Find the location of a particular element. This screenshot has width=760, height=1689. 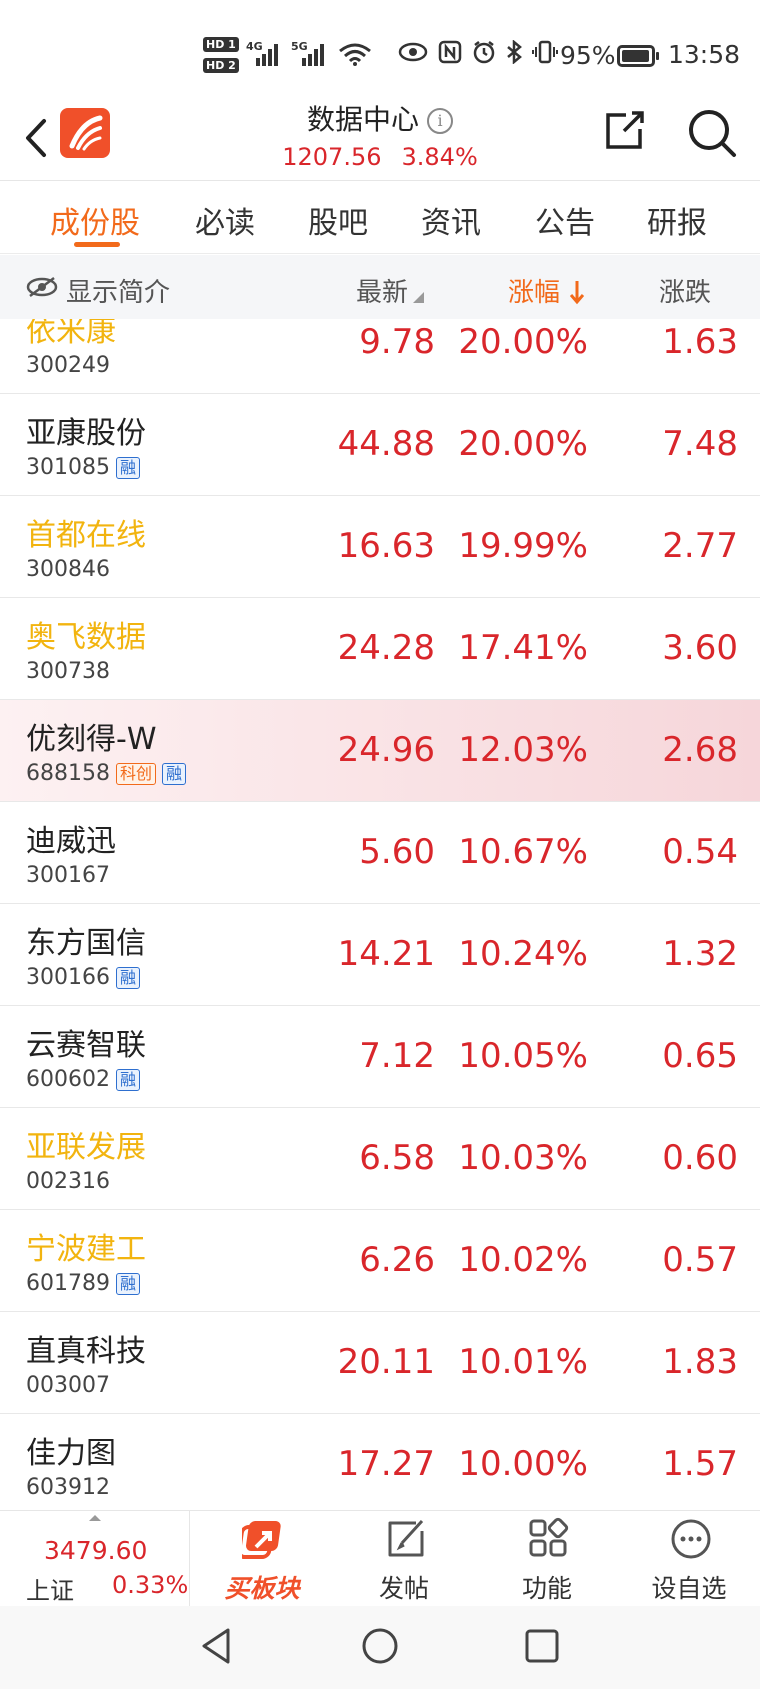

shanghai-index-name: 上证 is located at coordinates (50, 1591).